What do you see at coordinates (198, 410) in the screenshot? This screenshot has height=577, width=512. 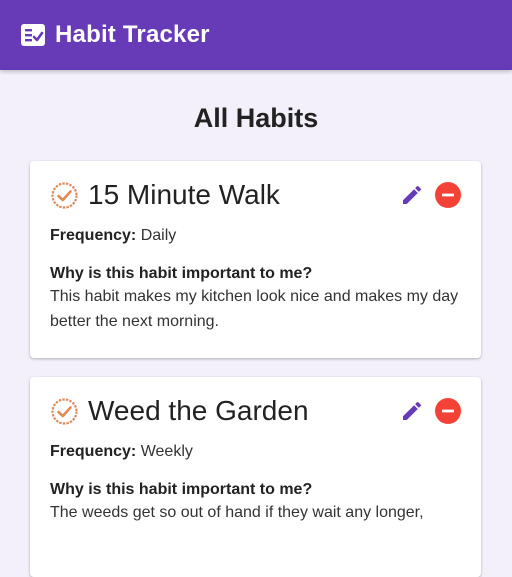 I see `habit-name: Weed the Garden` at bounding box center [198, 410].